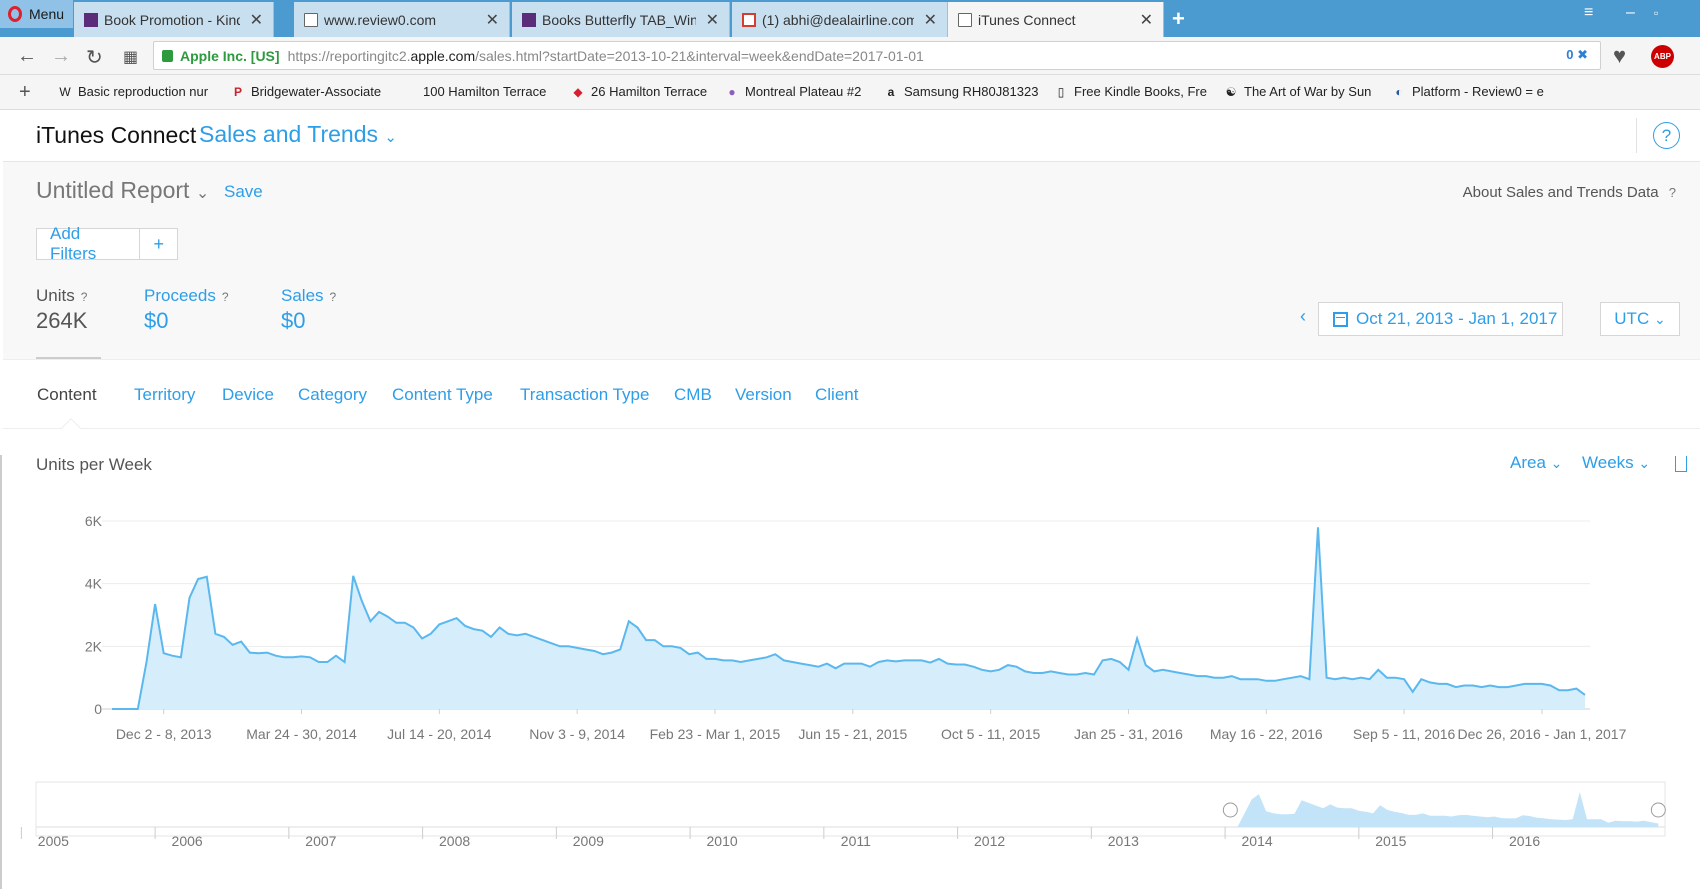 The height and width of the screenshot is (889, 1700). I want to click on browser-tab-active: iTunes Connect ✕, so click(1056, 19).